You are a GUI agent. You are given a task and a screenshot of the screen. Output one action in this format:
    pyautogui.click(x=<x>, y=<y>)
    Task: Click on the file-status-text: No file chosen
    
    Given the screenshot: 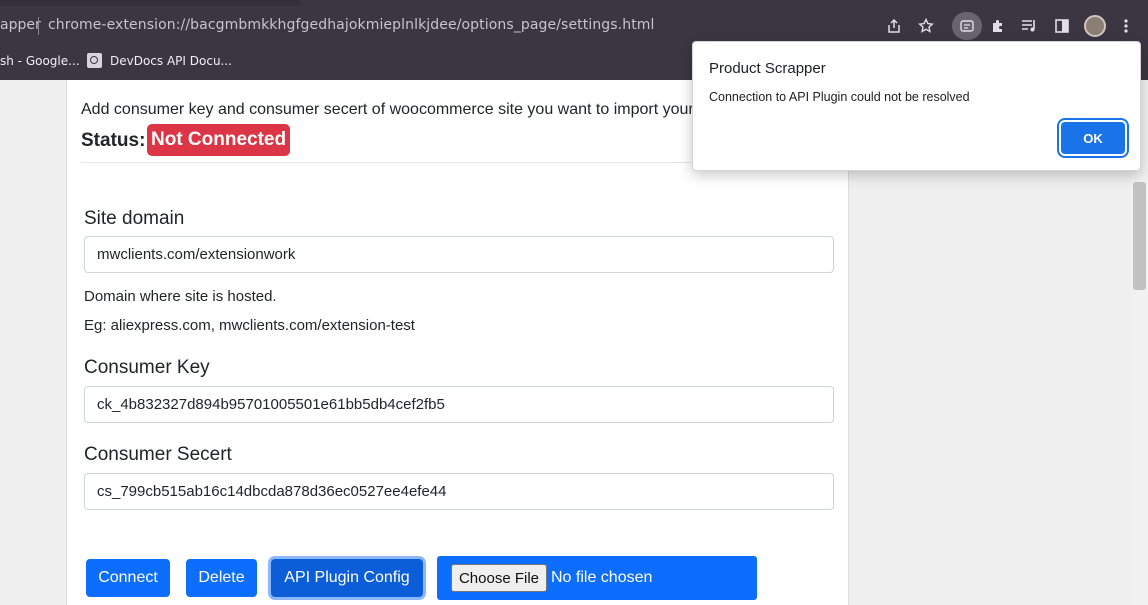 What is the action you would take?
    pyautogui.click(x=602, y=577)
    